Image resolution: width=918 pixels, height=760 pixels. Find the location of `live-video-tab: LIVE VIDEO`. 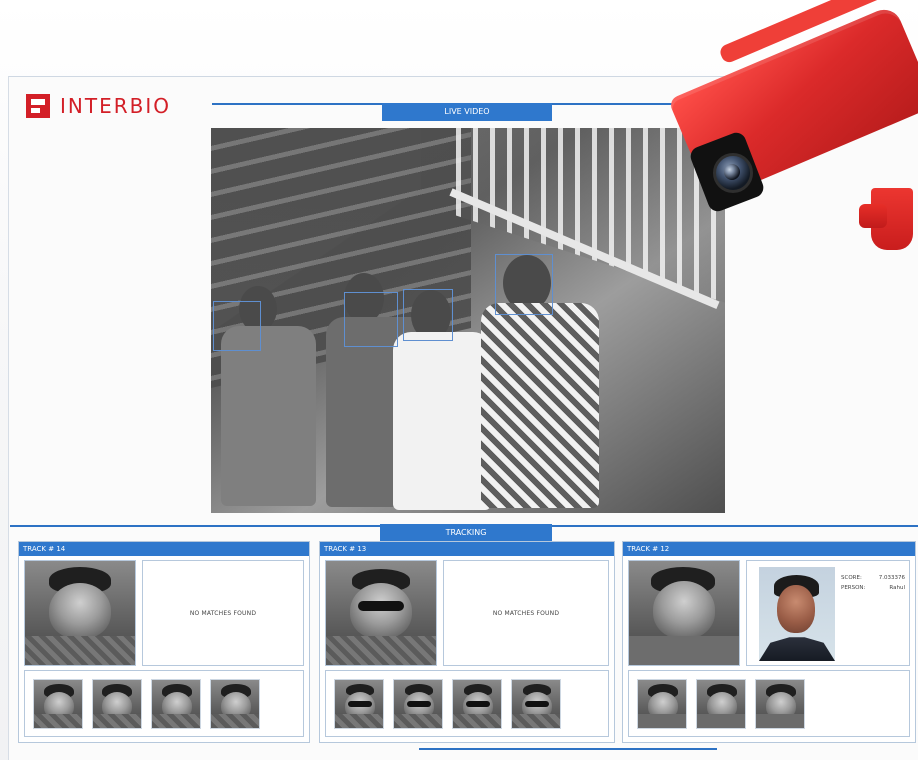

live-video-tab: LIVE VIDEO is located at coordinates (467, 112).